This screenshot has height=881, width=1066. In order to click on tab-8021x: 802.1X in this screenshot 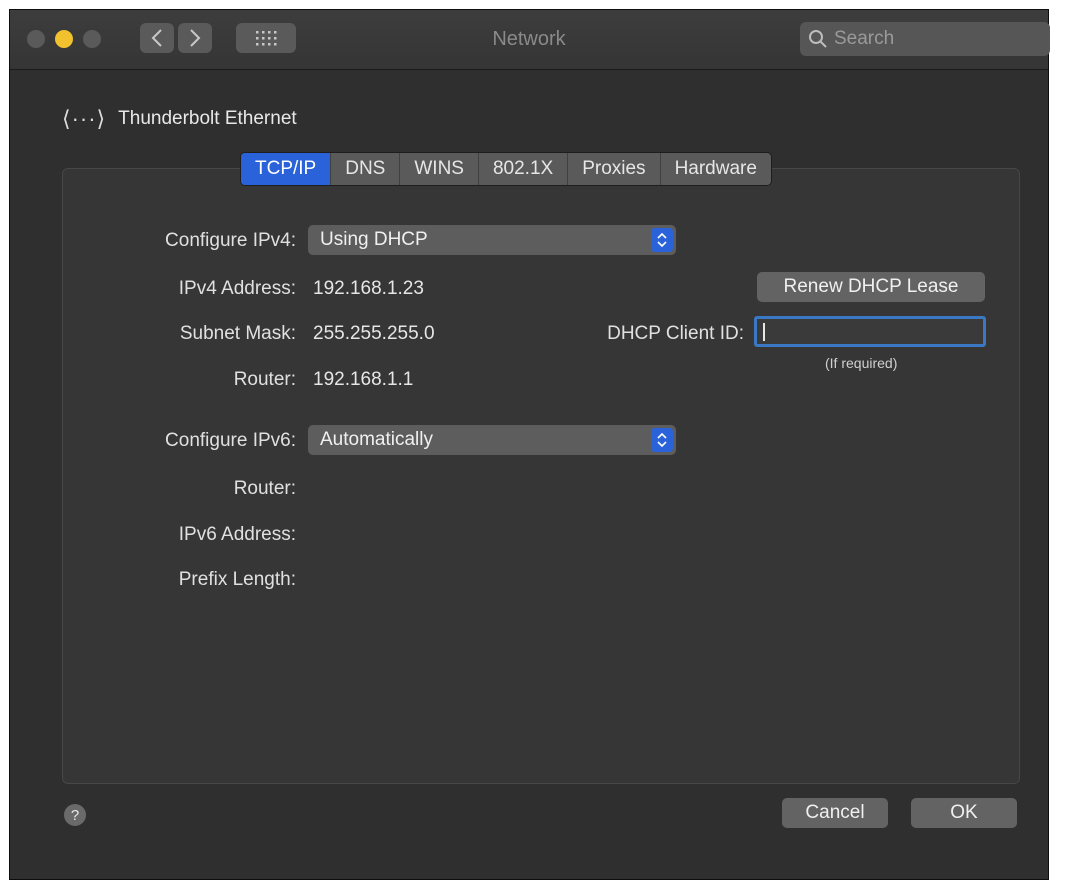, I will do `click(524, 169)`.